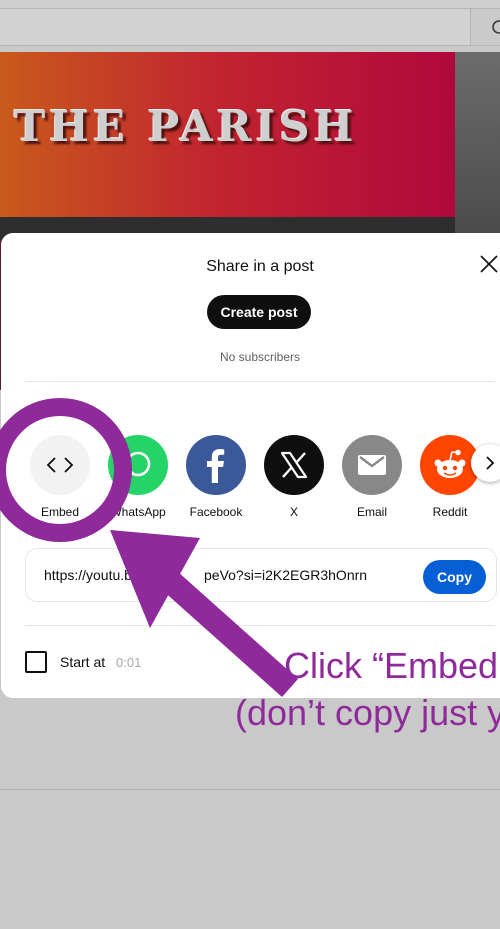 This screenshot has width=500, height=929. What do you see at coordinates (260, 266) in the screenshot?
I see `dialog-title: Share in a post` at bounding box center [260, 266].